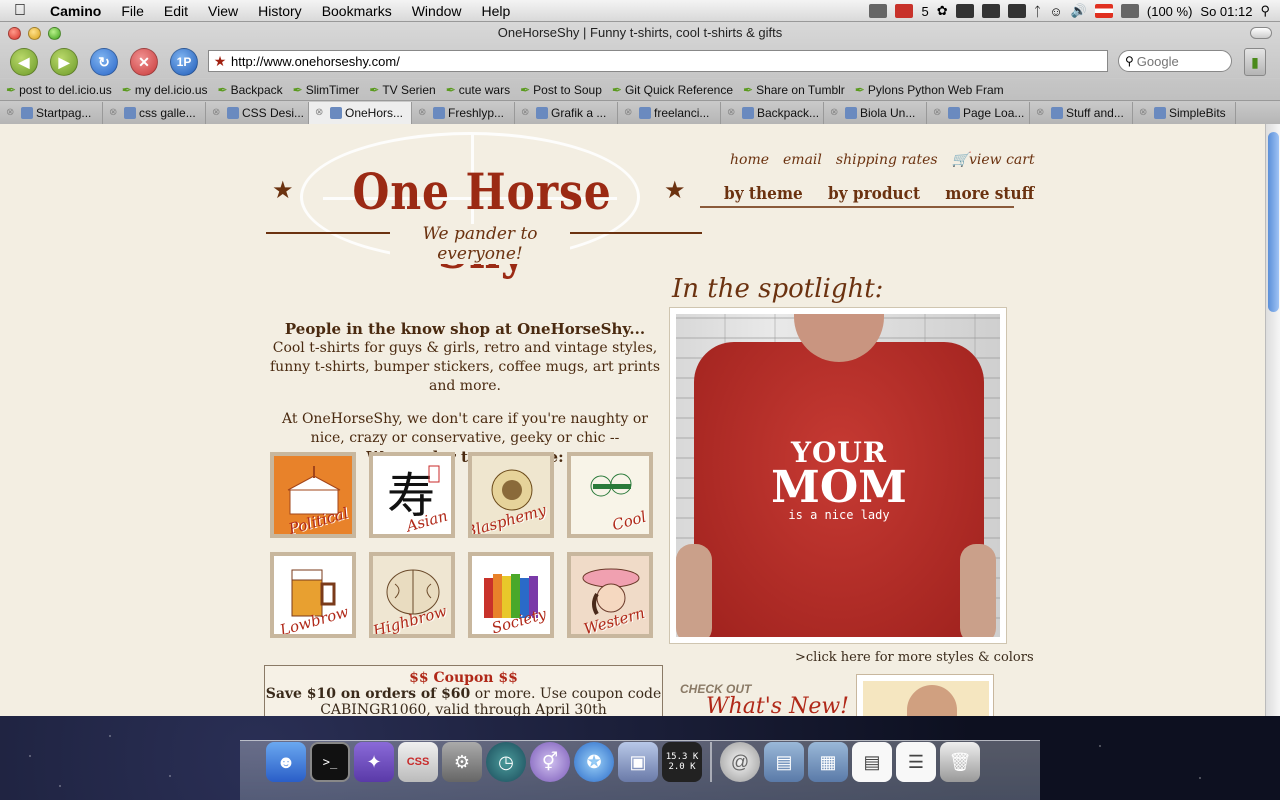 This screenshot has height=800, width=1280. What do you see at coordinates (132, 11) in the screenshot?
I see `menu-file: File` at bounding box center [132, 11].